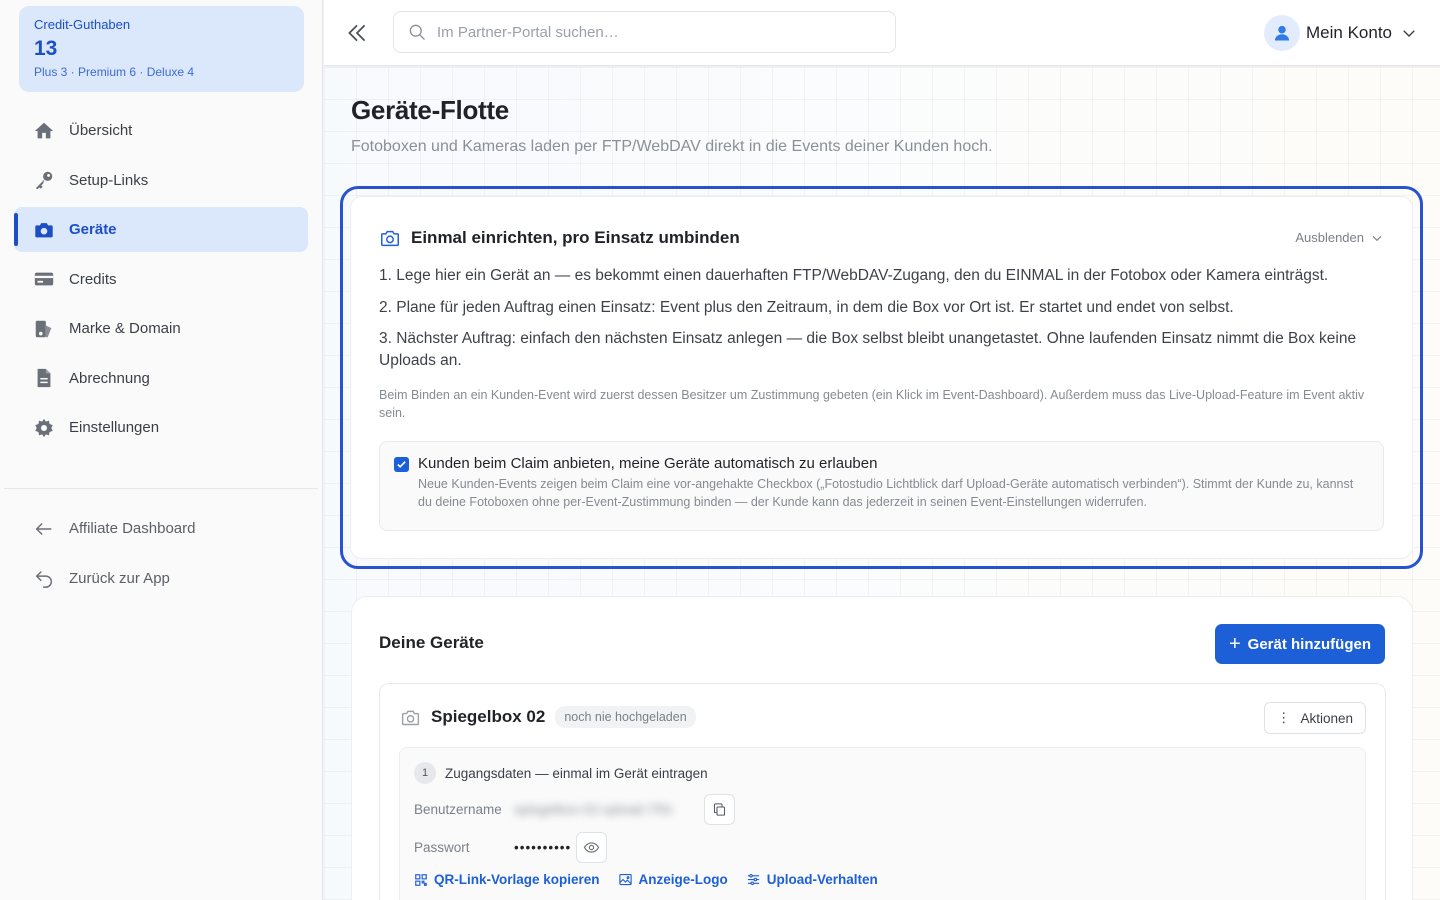 Image resolution: width=1440 pixels, height=900 pixels. I want to click on device-actions-button: ⋮ Aktionen, so click(1314, 718).